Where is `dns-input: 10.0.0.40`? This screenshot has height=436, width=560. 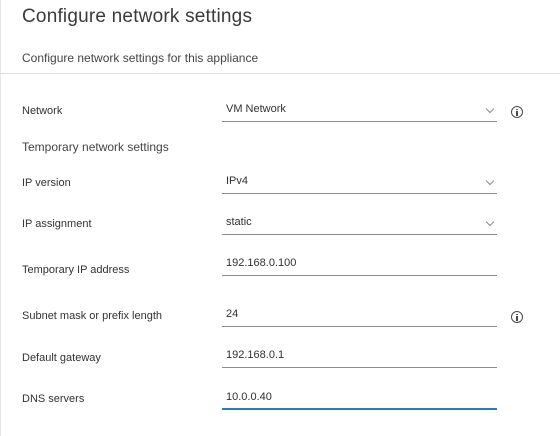 dns-input: 10.0.0.40 is located at coordinates (359, 399).